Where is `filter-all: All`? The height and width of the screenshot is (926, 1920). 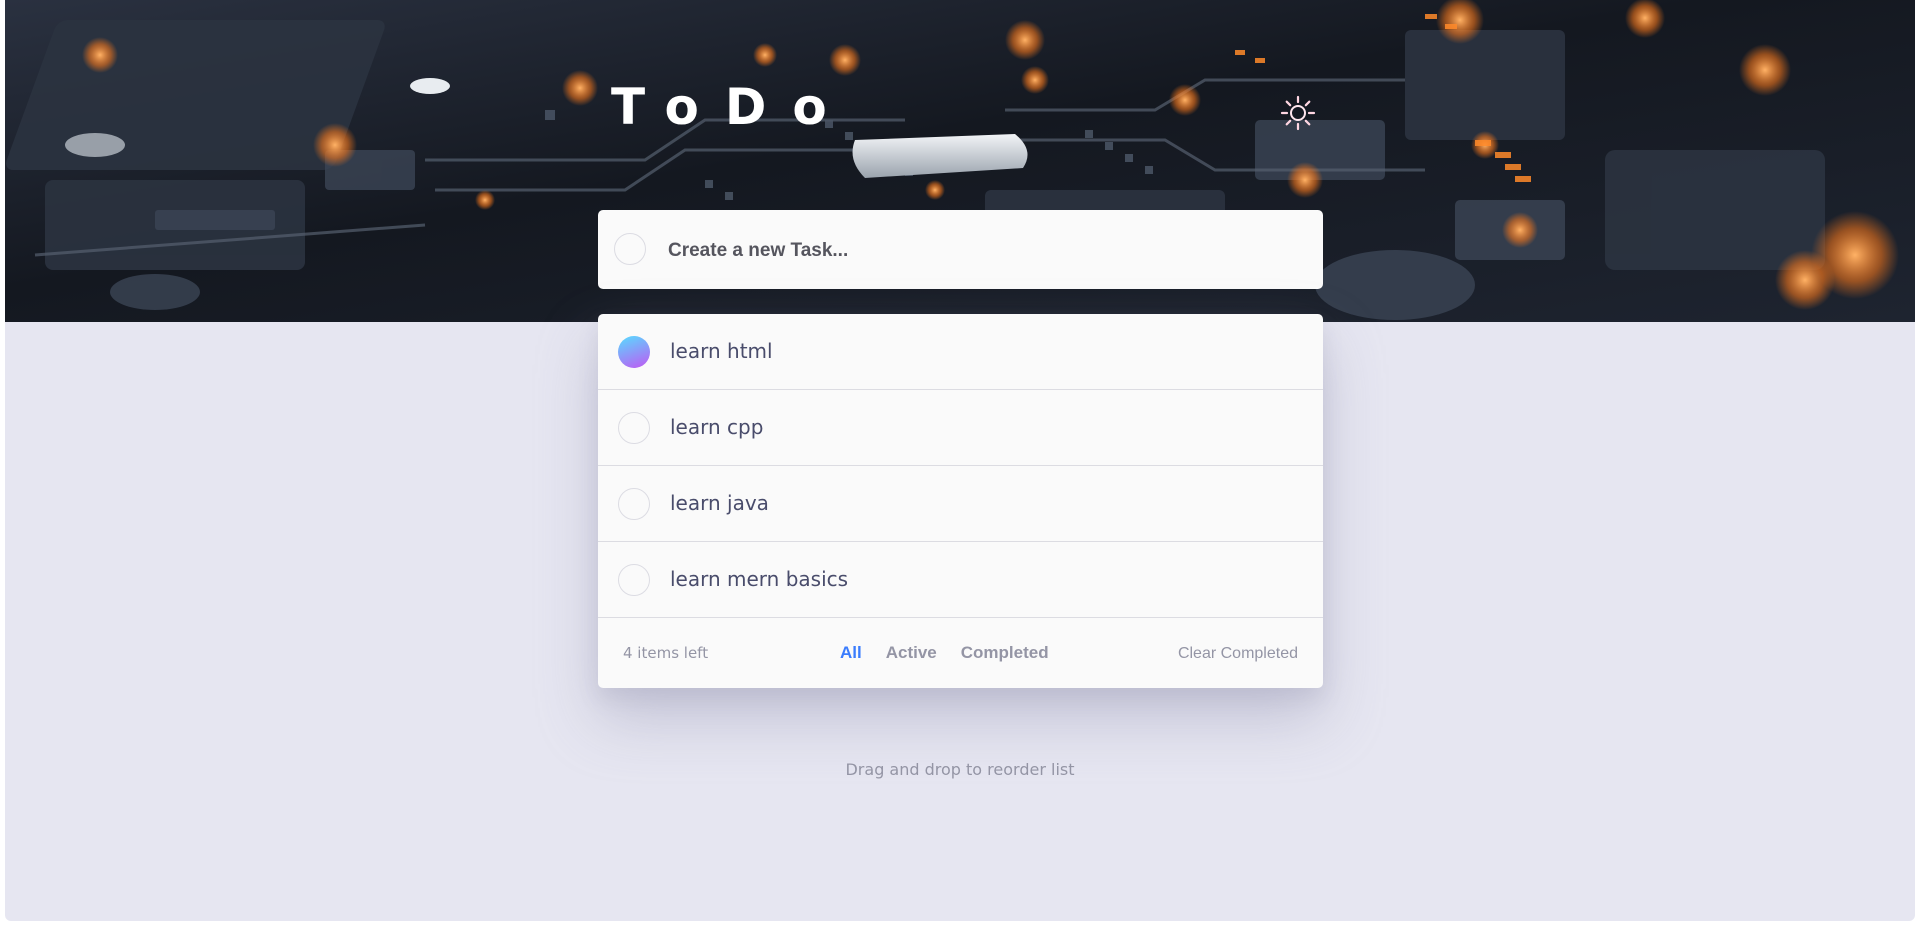 filter-all: All is located at coordinates (851, 653).